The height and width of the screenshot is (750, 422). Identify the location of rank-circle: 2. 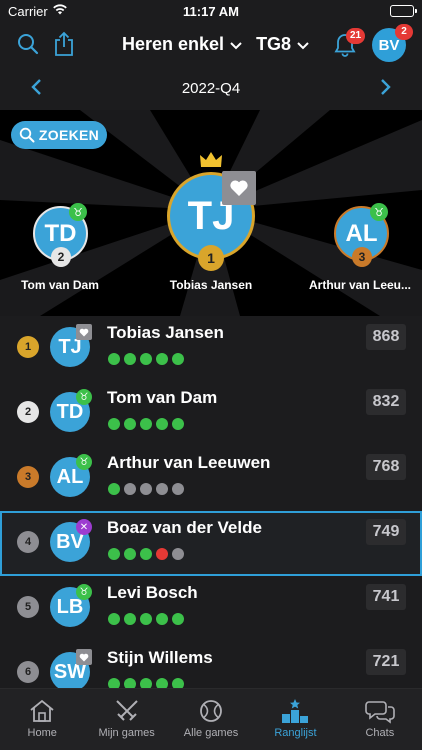
(28, 412).